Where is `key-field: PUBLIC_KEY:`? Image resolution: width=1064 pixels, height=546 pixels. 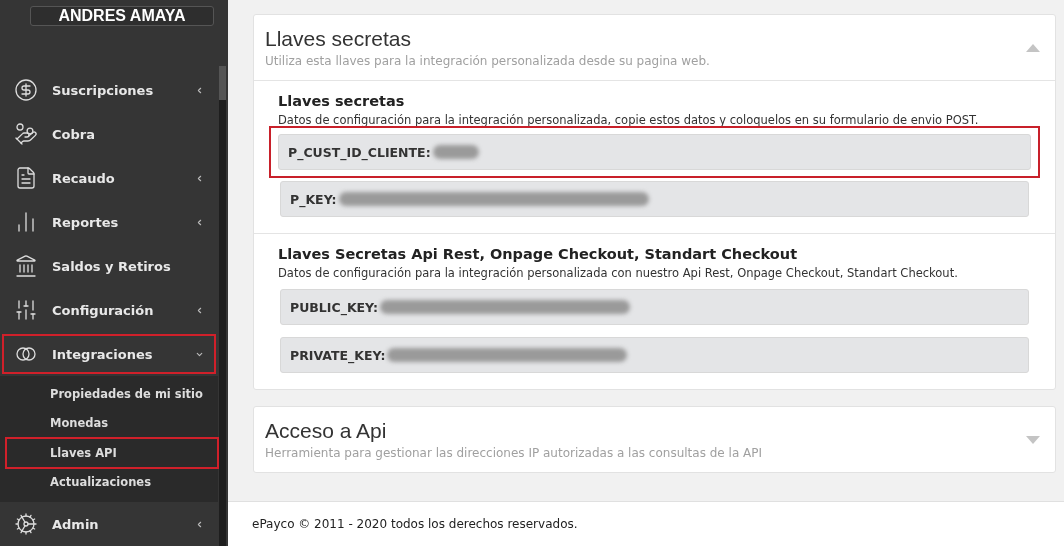 key-field: PUBLIC_KEY: is located at coordinates (654, 307).